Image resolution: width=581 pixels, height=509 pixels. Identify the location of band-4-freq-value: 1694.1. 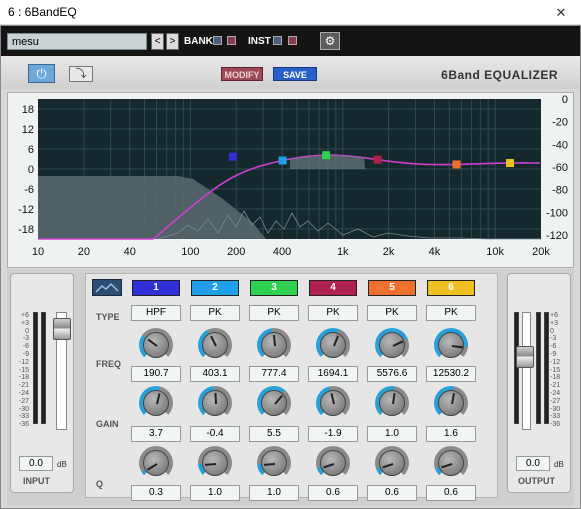
(333, 374).